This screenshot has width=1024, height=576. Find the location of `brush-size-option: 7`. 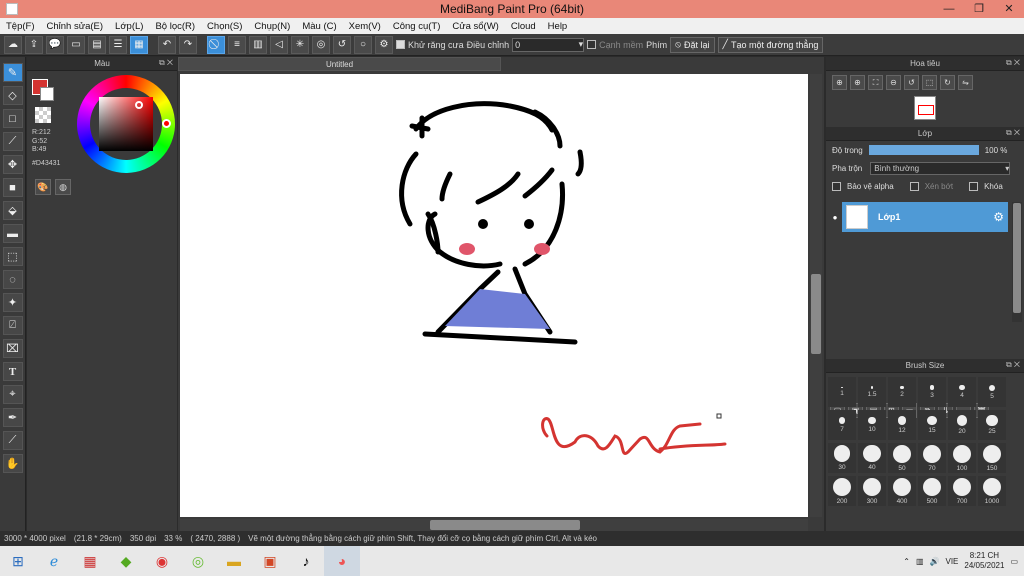

brush-size-option: 7 is located at coordinates (842, 425).